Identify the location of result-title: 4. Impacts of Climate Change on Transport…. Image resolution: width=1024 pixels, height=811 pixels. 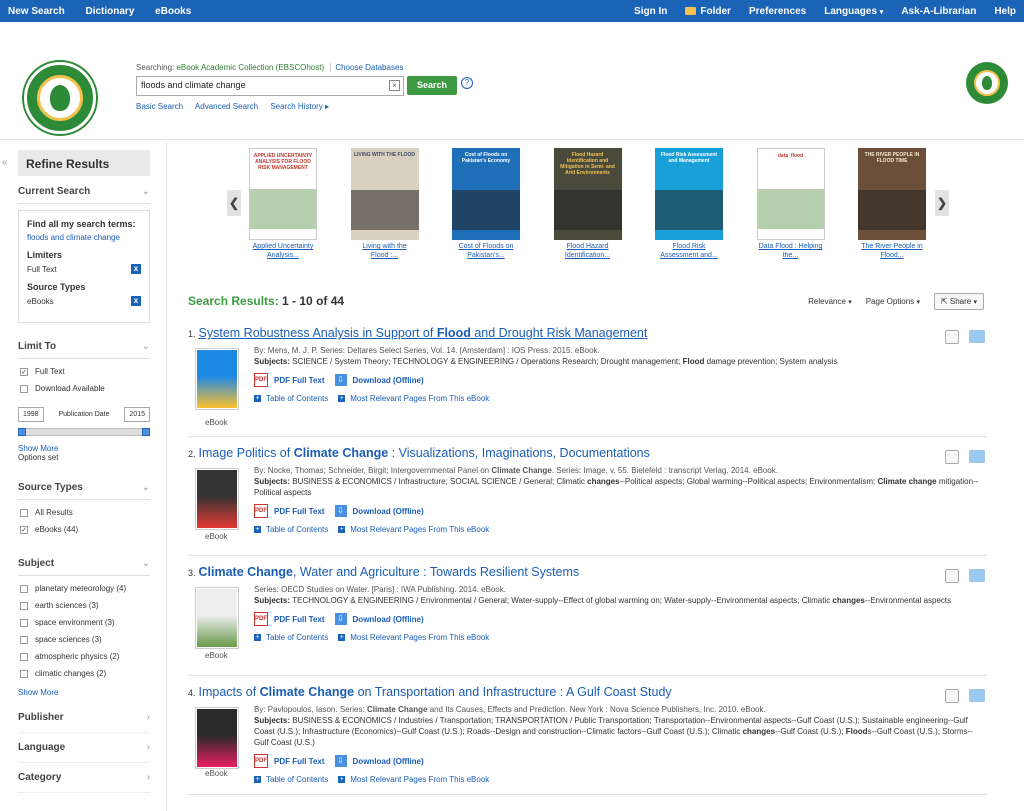
(587, 692).